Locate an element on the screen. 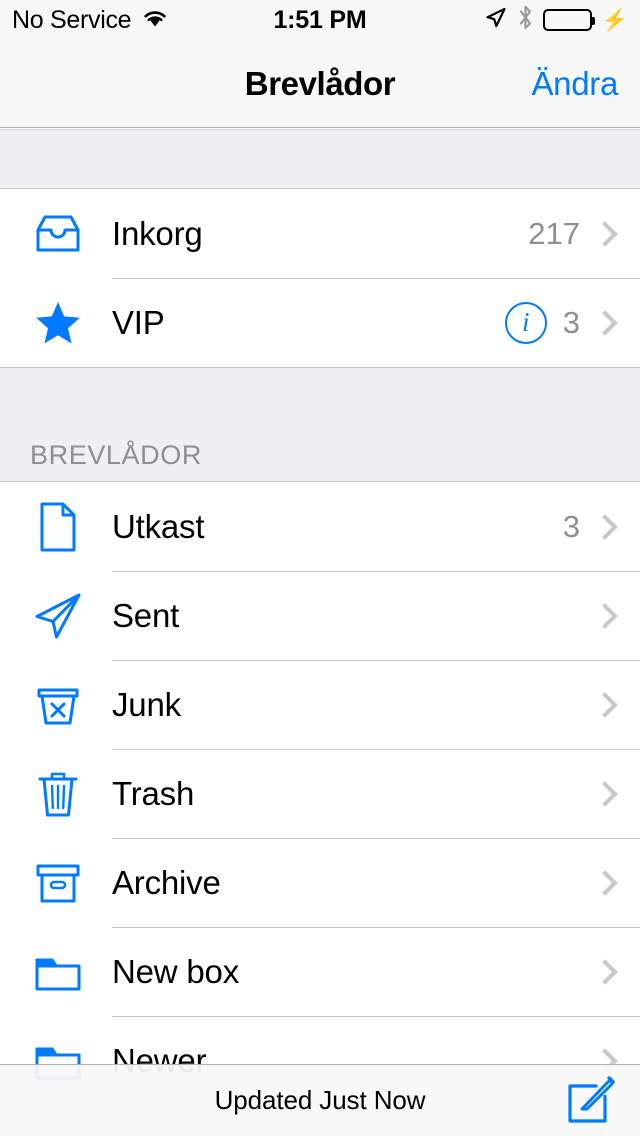 This screenshot has width=640, height=1136. update-status-label: Updated Just Now is located at coordinates (320, 1100).